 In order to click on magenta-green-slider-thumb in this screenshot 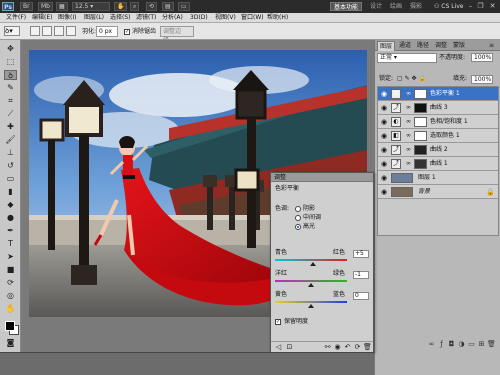, I will do `click(310, 285)`.